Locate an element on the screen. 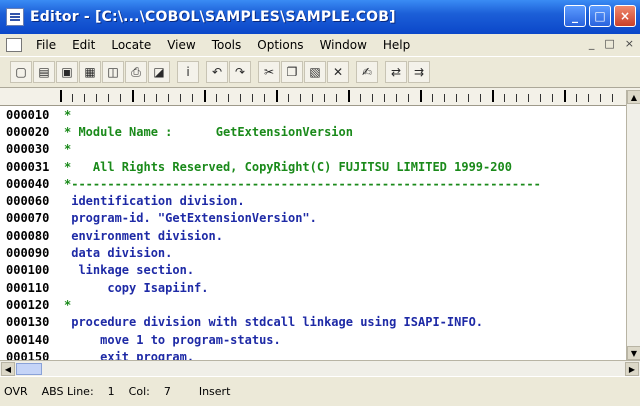  status-line-label: Line: is located at coordinates (80, 391).